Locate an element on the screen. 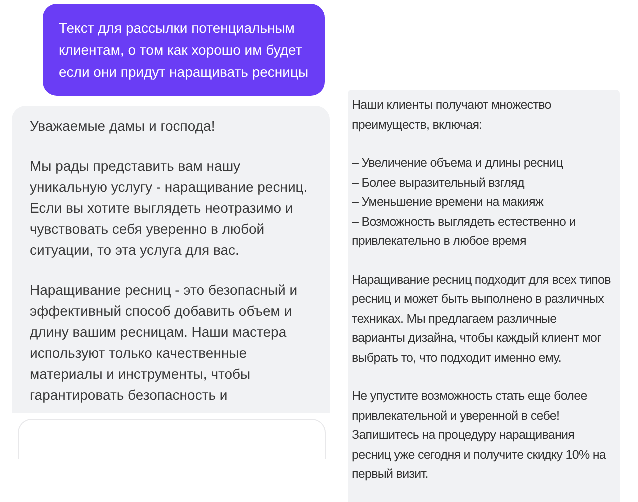  message-paragraph: Уважаемые дамы и господа! is located at coordinates (123, 126).